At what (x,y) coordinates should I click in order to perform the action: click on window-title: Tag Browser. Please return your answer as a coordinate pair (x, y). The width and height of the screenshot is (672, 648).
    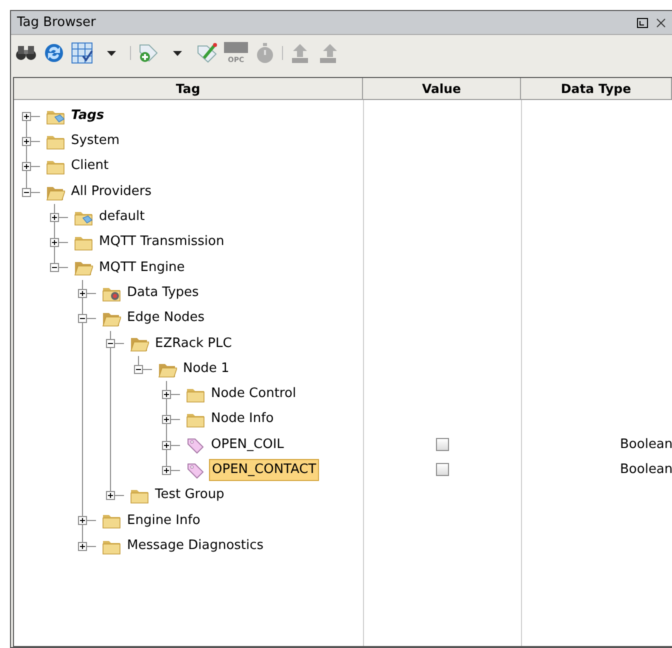
    Looking at the image, I should click on (56, 23).